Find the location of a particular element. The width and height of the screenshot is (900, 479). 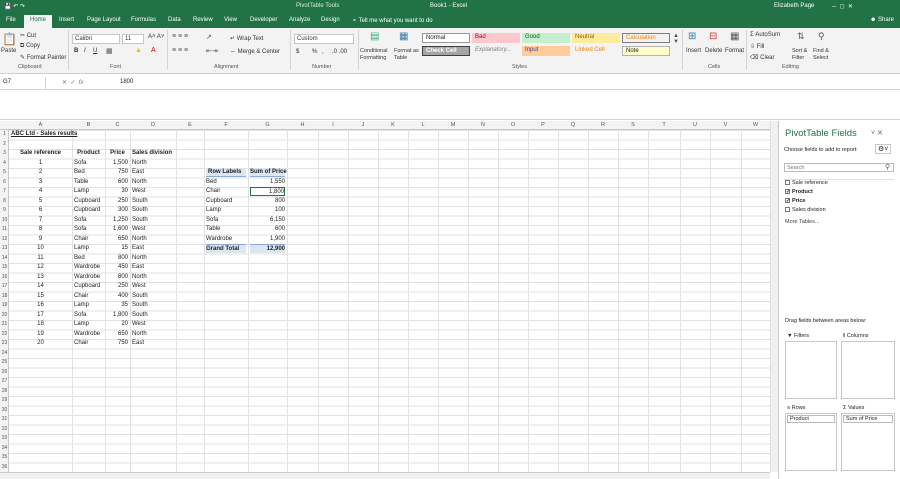

cell: 35 is located at coordinates (117, 305).